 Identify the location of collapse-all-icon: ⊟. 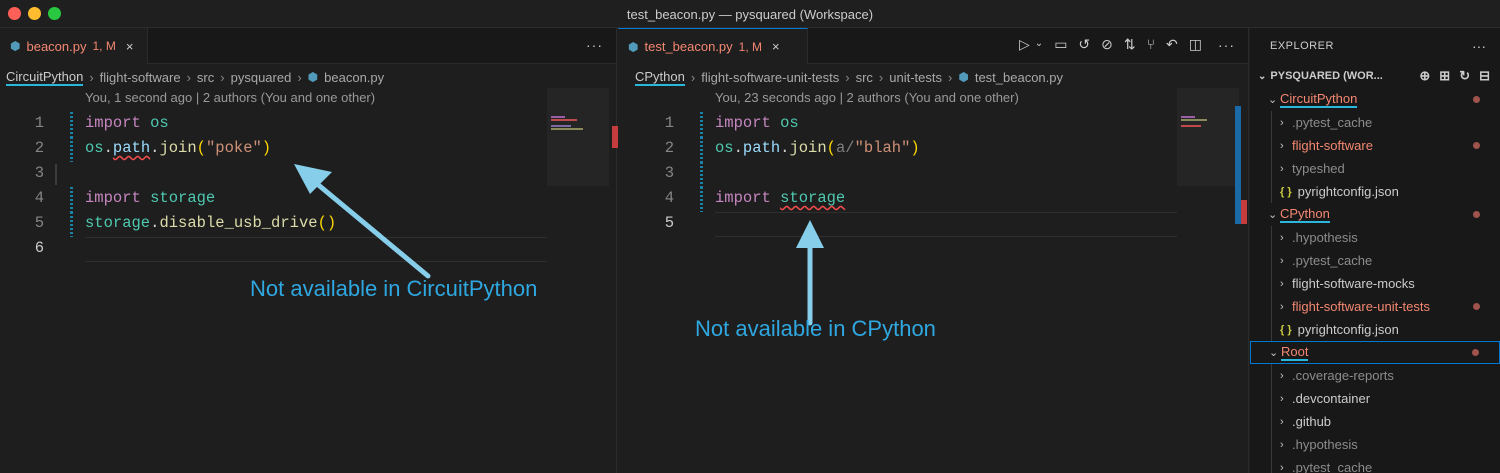
(1484, 76).